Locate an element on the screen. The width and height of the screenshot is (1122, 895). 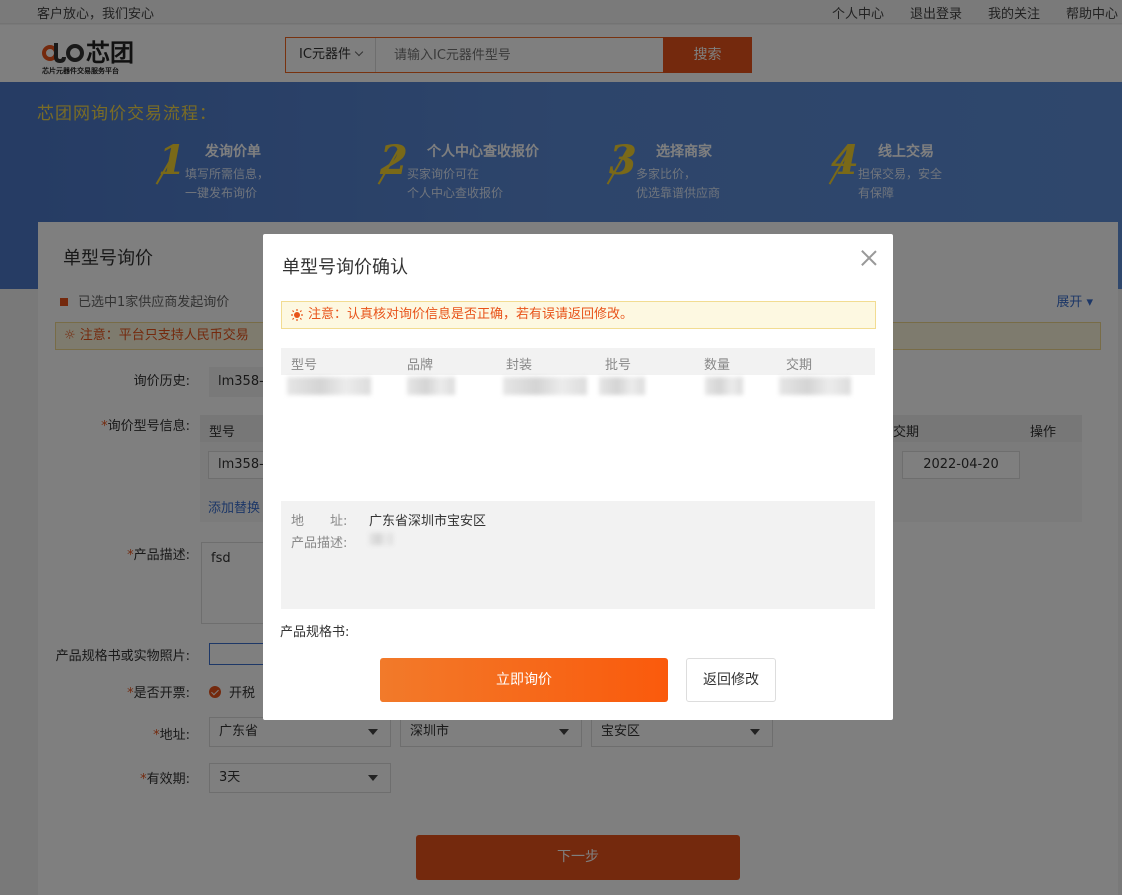
column-brand: 品牌 is located at coordinates (420, 365).